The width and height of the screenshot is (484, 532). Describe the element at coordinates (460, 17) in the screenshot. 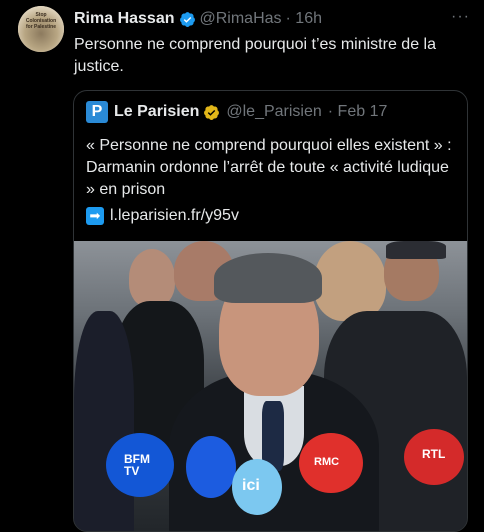

I see `more-options-icon: ···` at that location.